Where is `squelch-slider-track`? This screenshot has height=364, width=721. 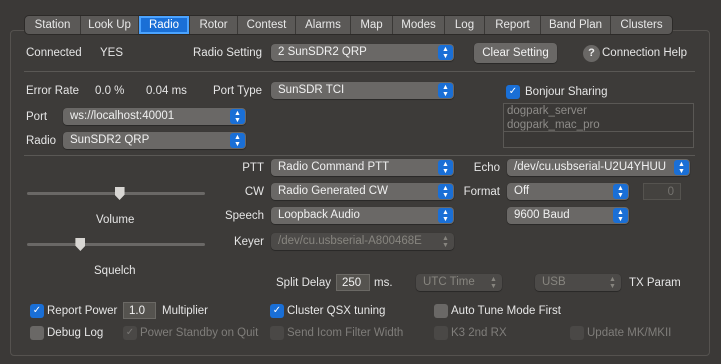 squelch-slider-track is located at coordinates (116, 244).